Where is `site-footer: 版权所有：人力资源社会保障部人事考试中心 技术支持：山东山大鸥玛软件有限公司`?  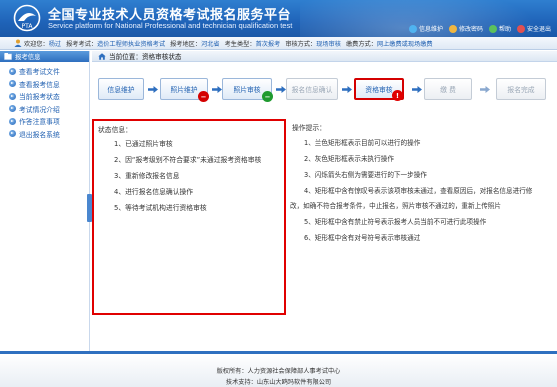 site-footer: 版权所有：人力资源社会保障部人事考试中心 技术支持：山东山大鸥玛软件有限公司 is located at coordinates (278, 369).